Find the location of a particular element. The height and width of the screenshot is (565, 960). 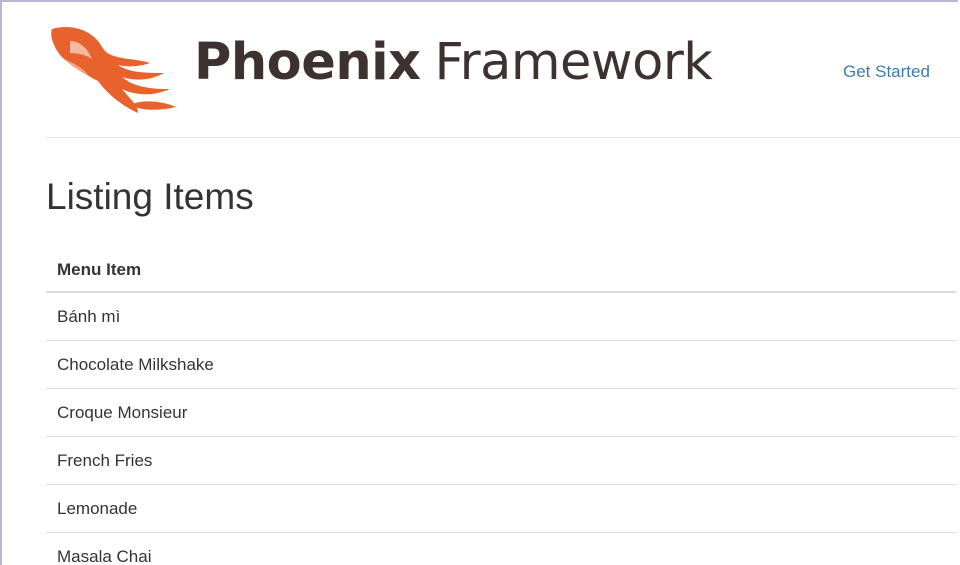

logo-wordmark: Phoenix Framework is located at coordinates (453, 63).